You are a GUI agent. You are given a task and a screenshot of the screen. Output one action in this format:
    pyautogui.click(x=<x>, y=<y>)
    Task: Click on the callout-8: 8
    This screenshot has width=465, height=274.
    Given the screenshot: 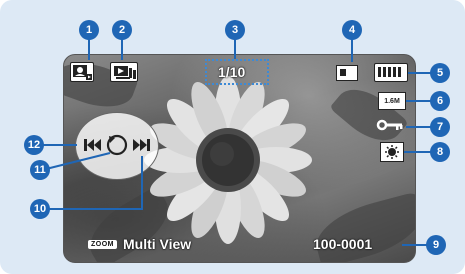 What is the action you would take?
    pyautogui.click(x=440, y=152)
    